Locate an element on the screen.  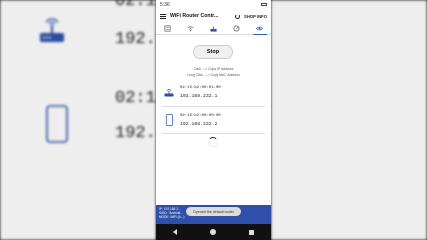
battery-icon is located at coordinates (264, 4).